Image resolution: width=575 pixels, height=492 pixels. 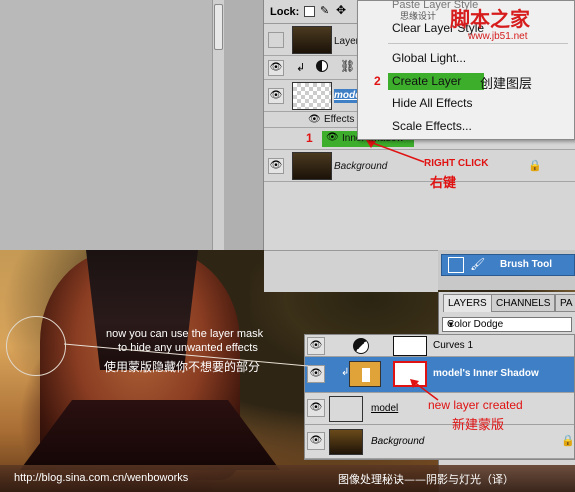 I want to click on lock-transparency-icon, so click(x=309, y=11).